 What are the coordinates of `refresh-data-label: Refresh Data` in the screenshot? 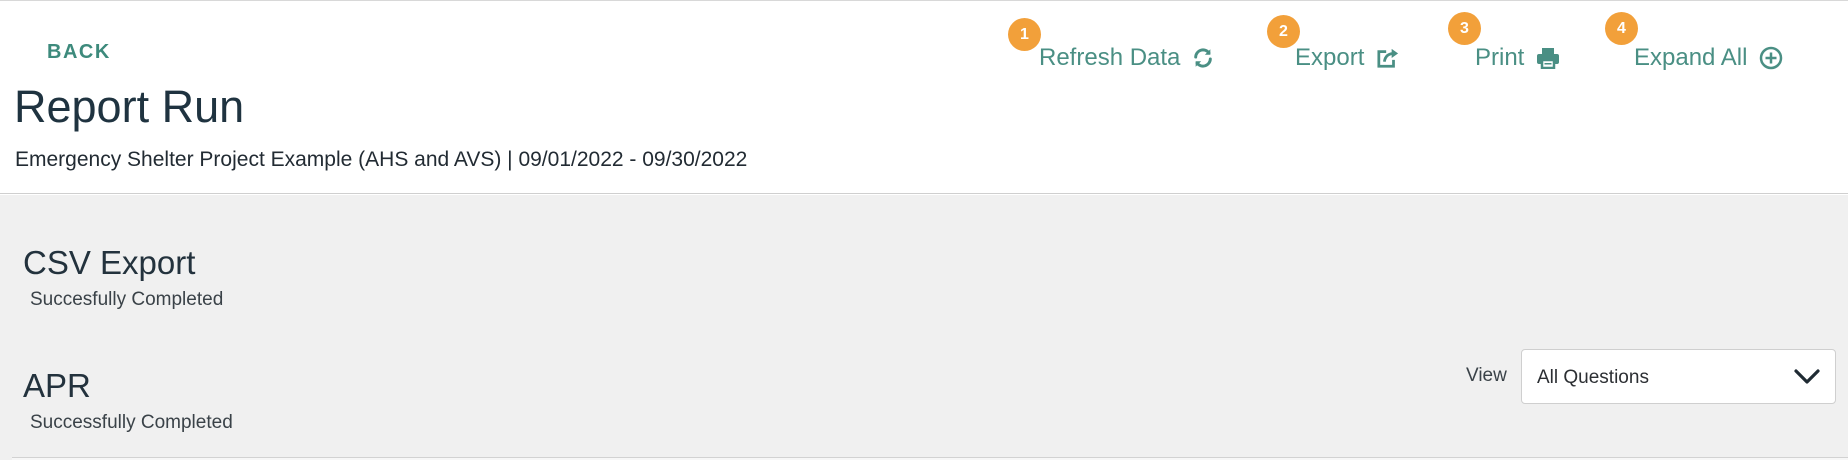 It's located at (1110, 57).